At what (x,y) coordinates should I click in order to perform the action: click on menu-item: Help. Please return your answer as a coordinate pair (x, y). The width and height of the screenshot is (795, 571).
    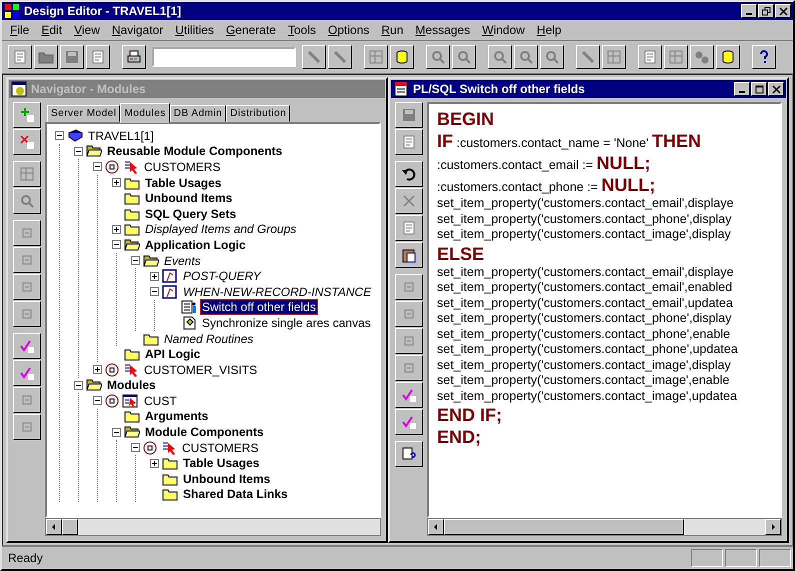
    Looking at the image, I should click on (549, 30).